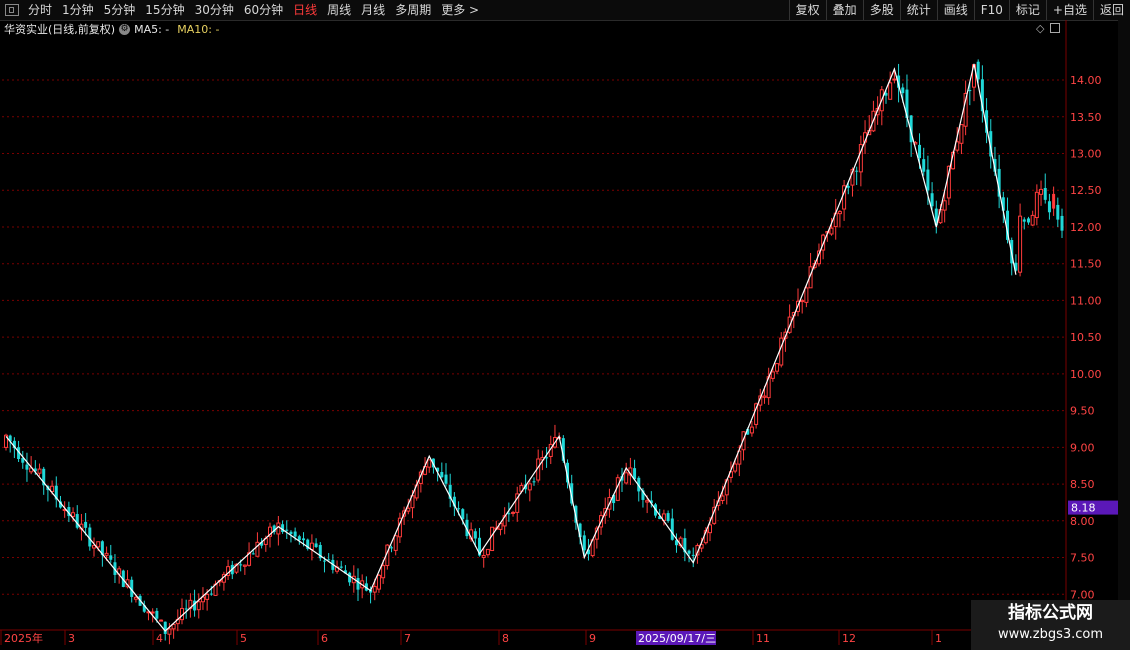  Describe the element at coordinates (1086, 227) in the screenshot. I see `price-tick-label: 12.00` at that location.